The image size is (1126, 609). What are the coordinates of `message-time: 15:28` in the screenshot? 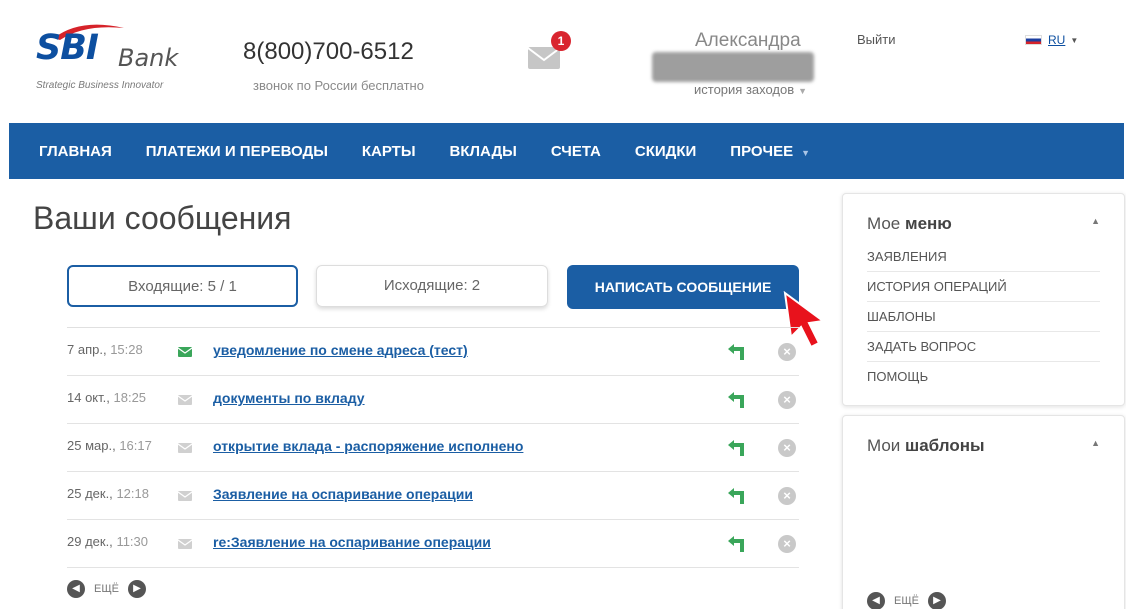 It's located at (126, 349).